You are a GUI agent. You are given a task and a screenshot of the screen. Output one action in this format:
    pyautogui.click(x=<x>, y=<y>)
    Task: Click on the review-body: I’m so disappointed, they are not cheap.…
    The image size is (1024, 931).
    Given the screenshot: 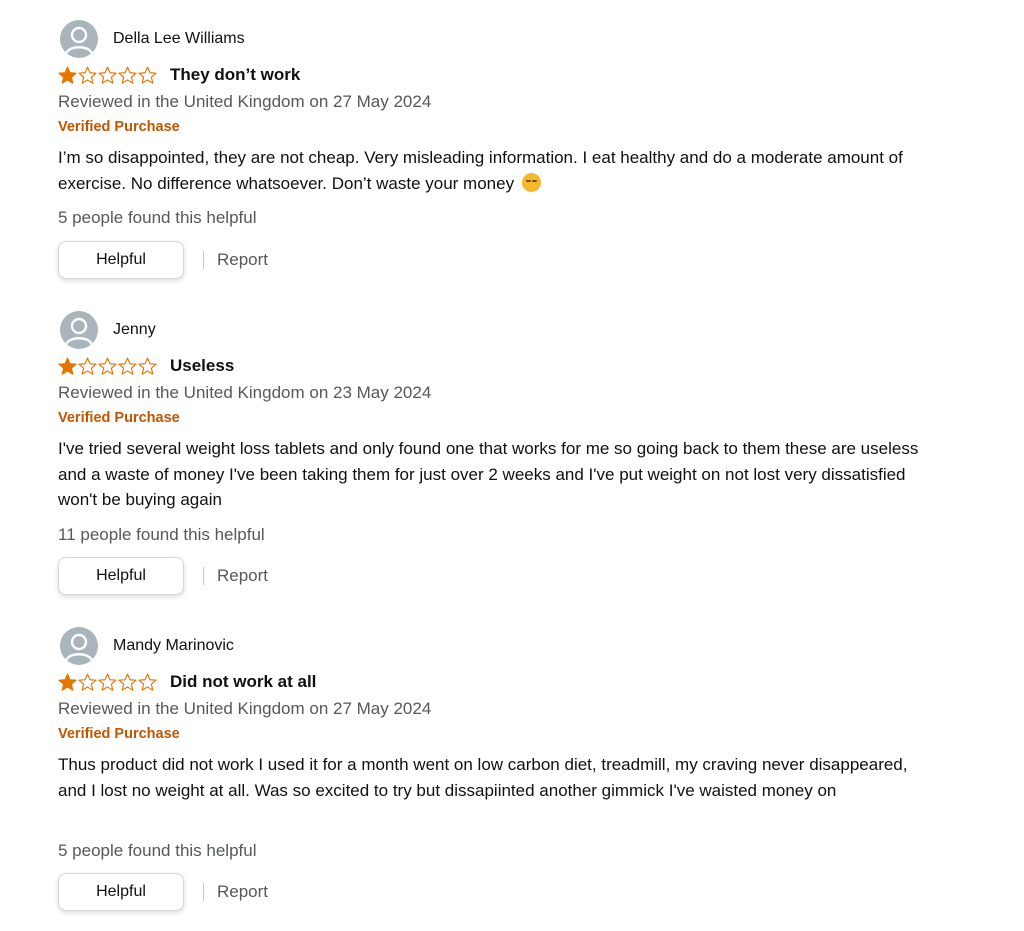 What is the action you would take?
    pyautogui.click(x=493, y=170)
    